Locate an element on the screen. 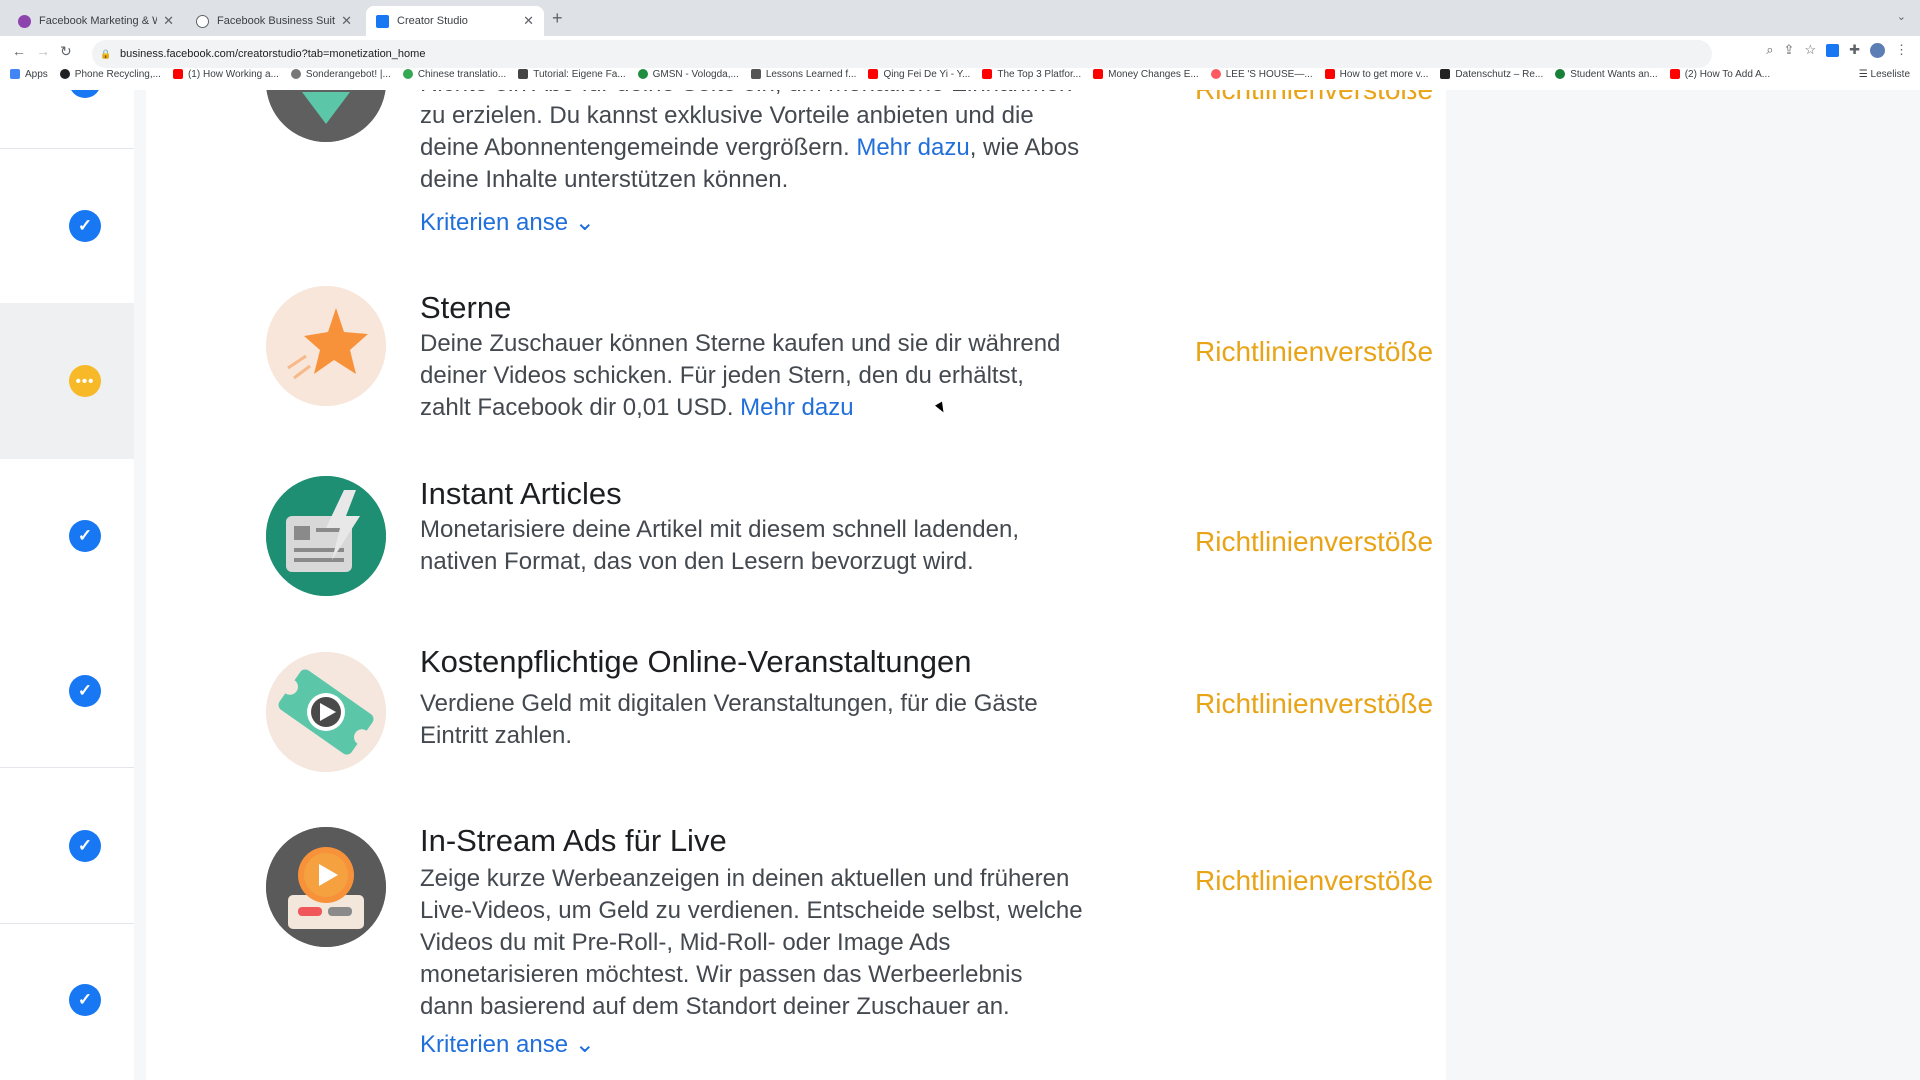  bookmark-apps: Apps is located at coordinates (29, 74).